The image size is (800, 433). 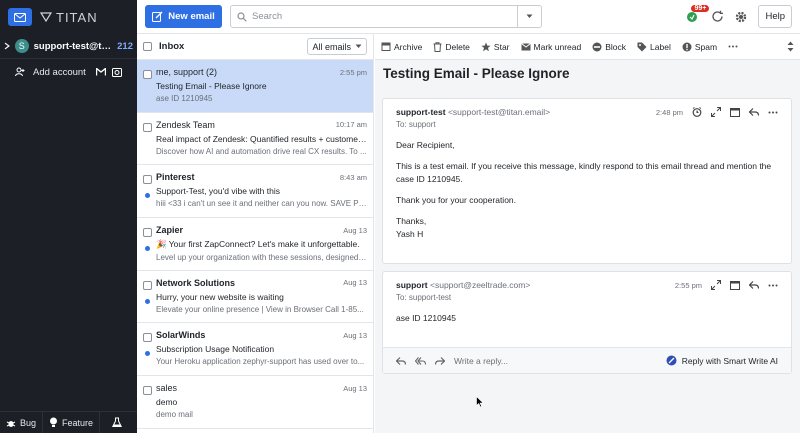 I want to click on select-all-checkbox, so click(x=147, y=46).